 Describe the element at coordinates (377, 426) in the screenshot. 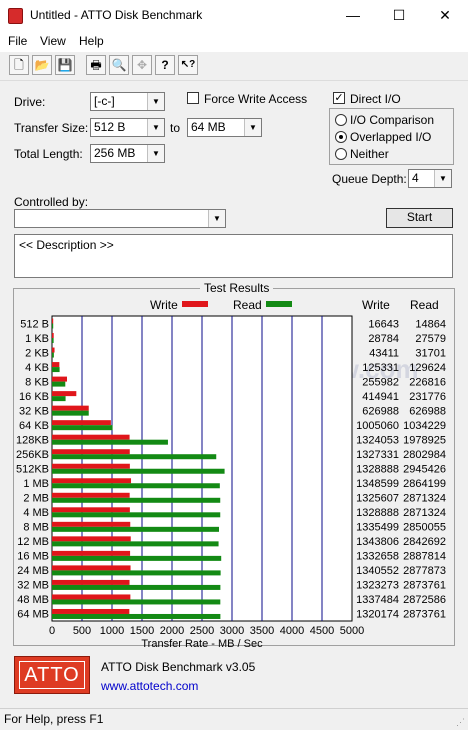

I see `write-value: 1005060` at that location.